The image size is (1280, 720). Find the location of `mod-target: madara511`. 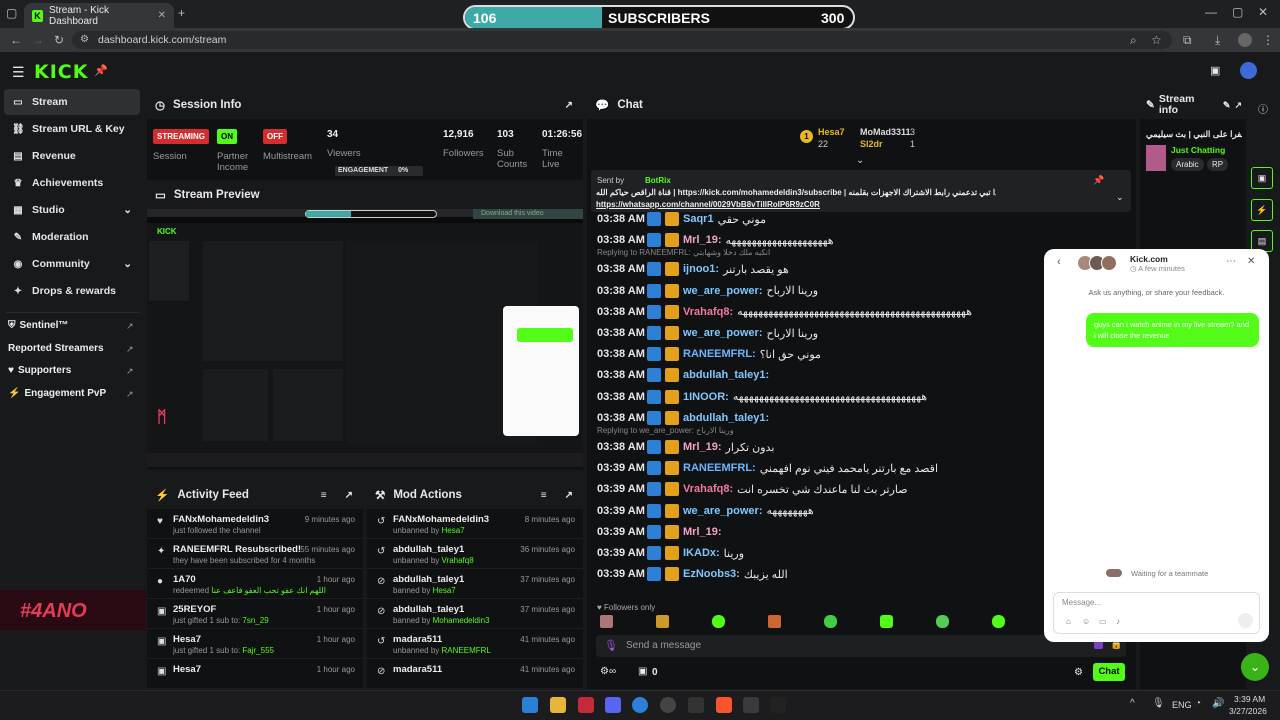

mod-target: madara511 is located at coordinates (417, 639).